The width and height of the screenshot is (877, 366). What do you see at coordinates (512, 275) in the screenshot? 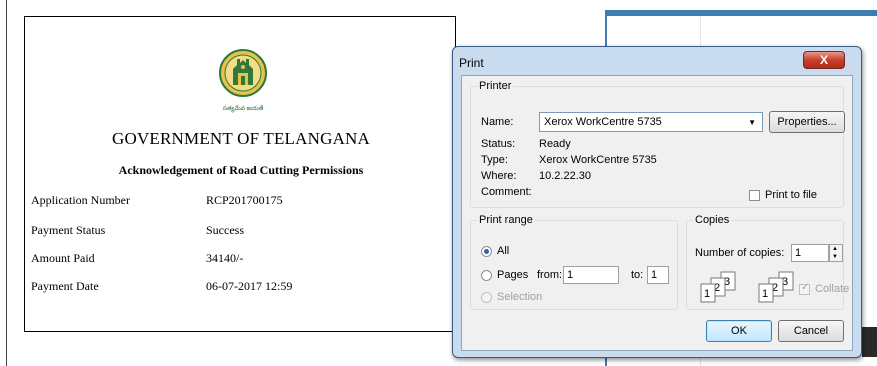
I see `pages-label: Pages` at bounding box center [512, 275].